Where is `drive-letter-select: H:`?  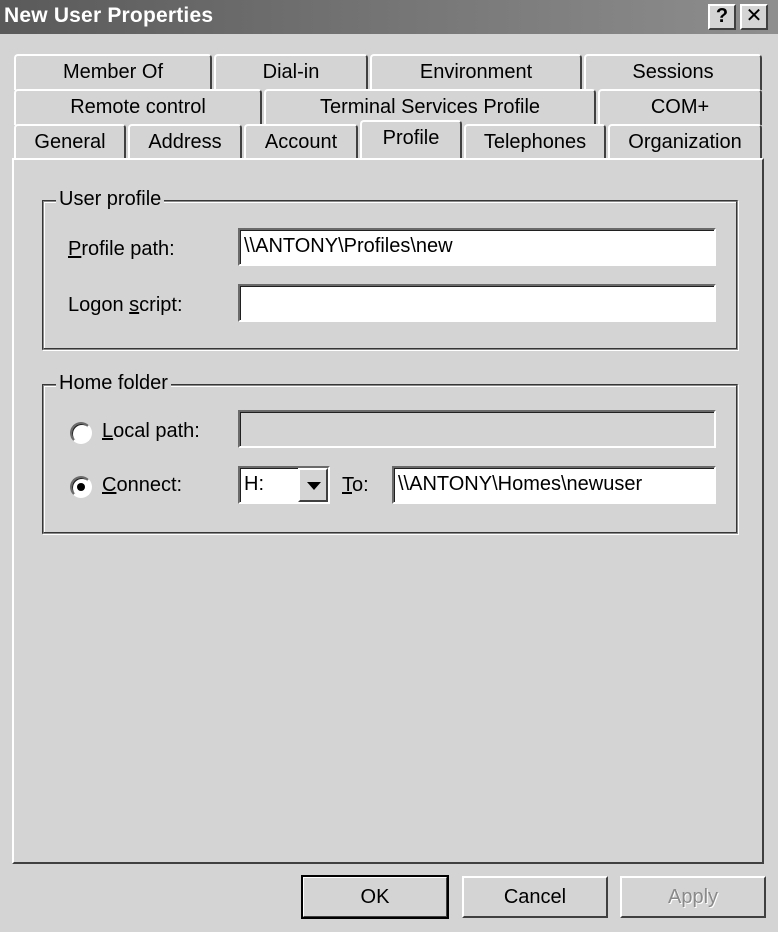 drive-letter-select: H: is located at coordinates (284, 485).